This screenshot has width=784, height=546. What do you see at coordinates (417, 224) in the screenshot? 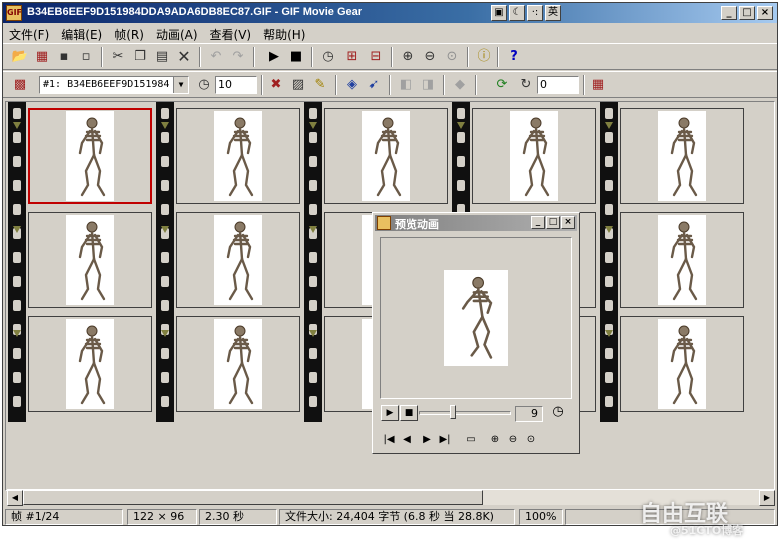
I see `preview-title: 预览动画` at bounding box center [417, 224].